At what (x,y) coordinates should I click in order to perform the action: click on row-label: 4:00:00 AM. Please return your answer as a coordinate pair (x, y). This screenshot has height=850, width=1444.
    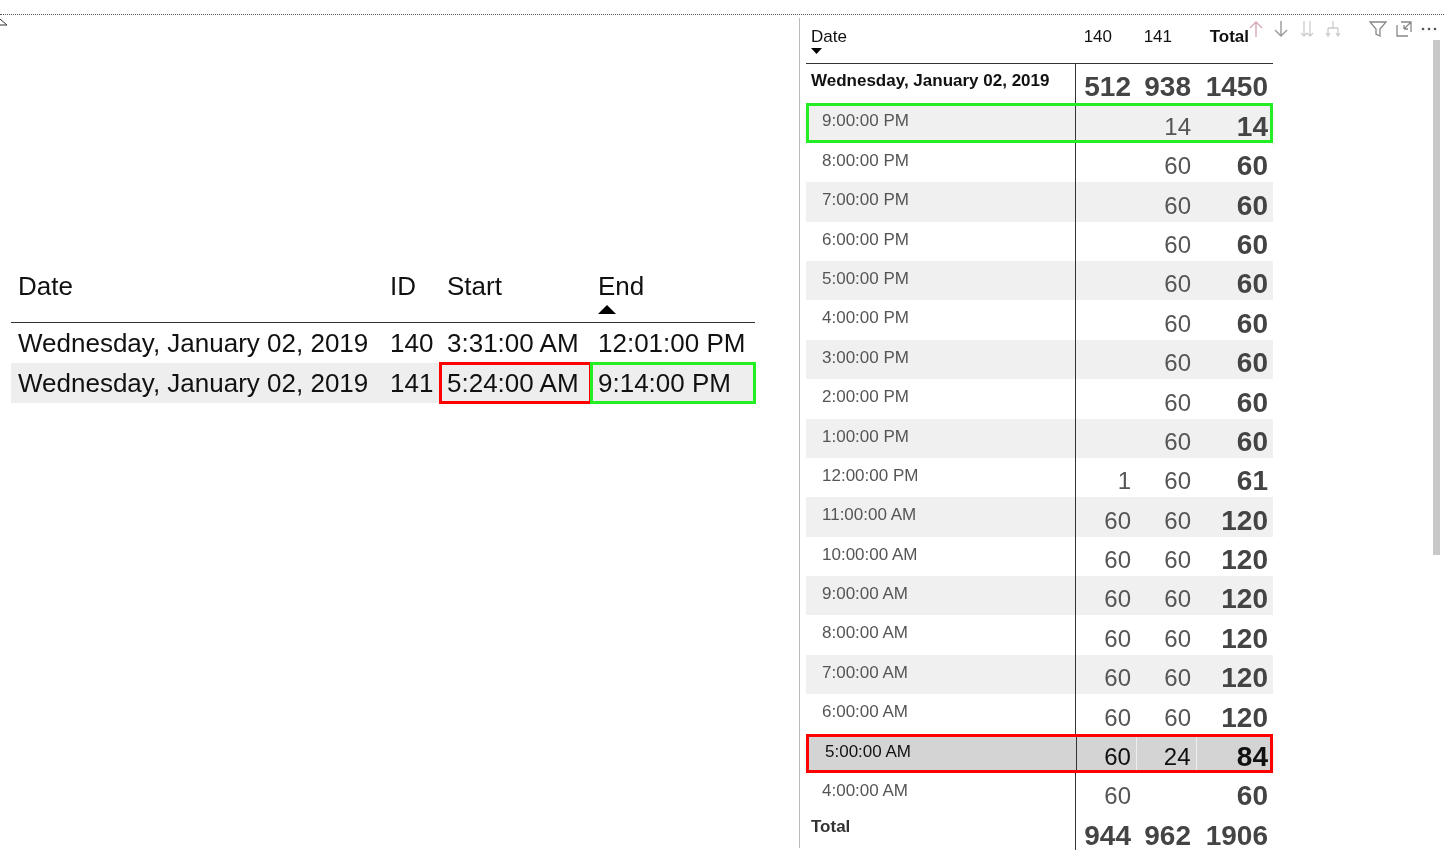
    Looking at the image, I should click on (865, 791).